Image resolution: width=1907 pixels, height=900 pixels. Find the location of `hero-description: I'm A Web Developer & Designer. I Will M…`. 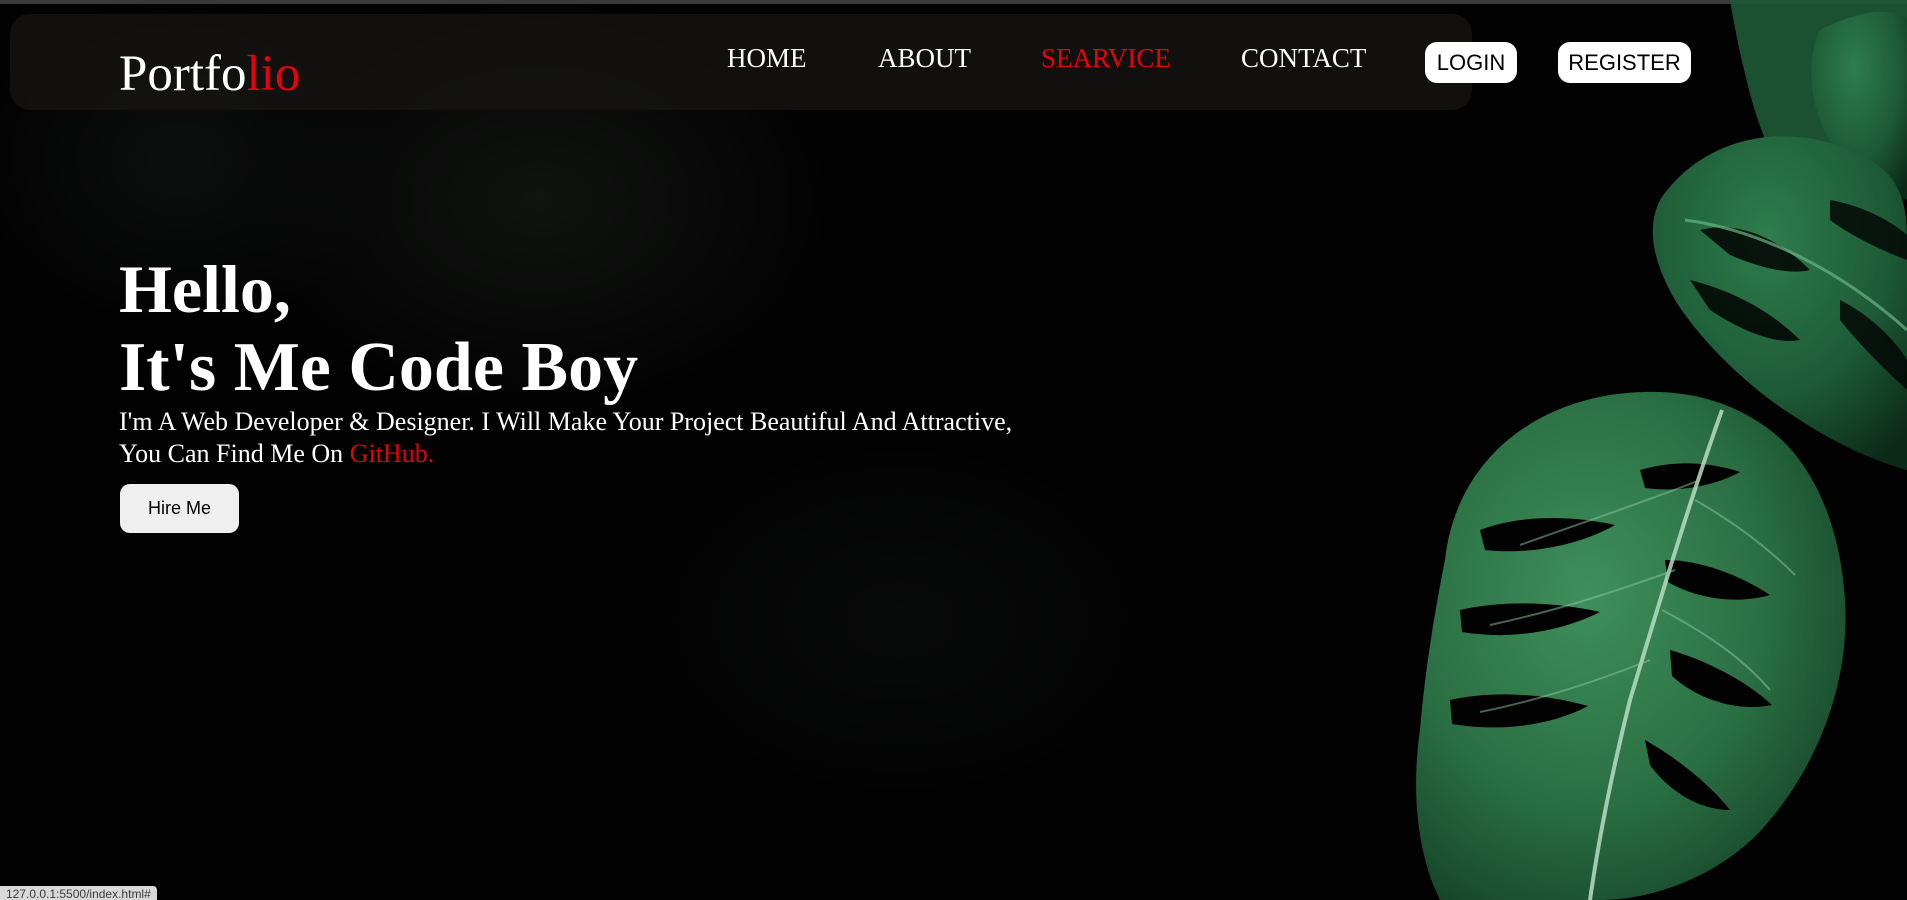

hero-description: I'm A Web Developer & Designer. I Will M… is located at coordinates (609, 438).